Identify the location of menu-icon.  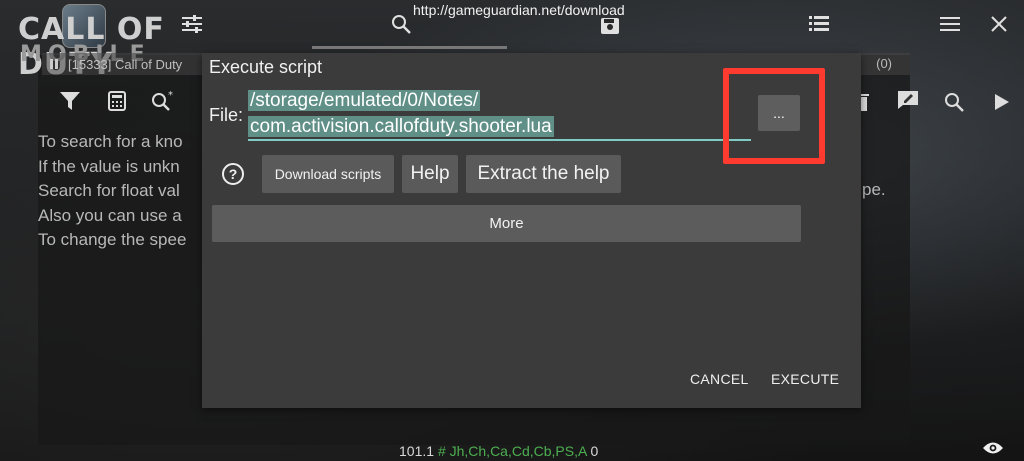
(950, 24).